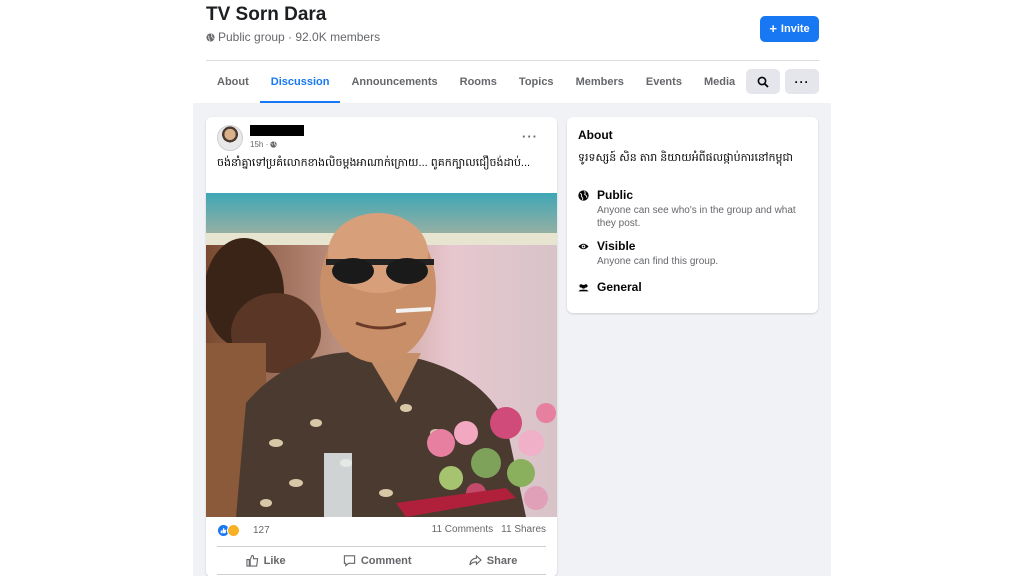 The width and height of the screenshot is (1024, 576). What do you see at coordinates (773, 28) in the screenshot?
I see `plus-icon: +` at bounding box center [773, 28].